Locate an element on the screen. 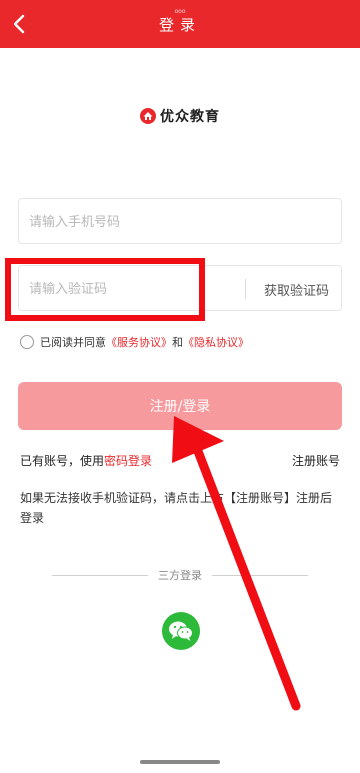  wechat-login-button is located at coordinates (181, 631).